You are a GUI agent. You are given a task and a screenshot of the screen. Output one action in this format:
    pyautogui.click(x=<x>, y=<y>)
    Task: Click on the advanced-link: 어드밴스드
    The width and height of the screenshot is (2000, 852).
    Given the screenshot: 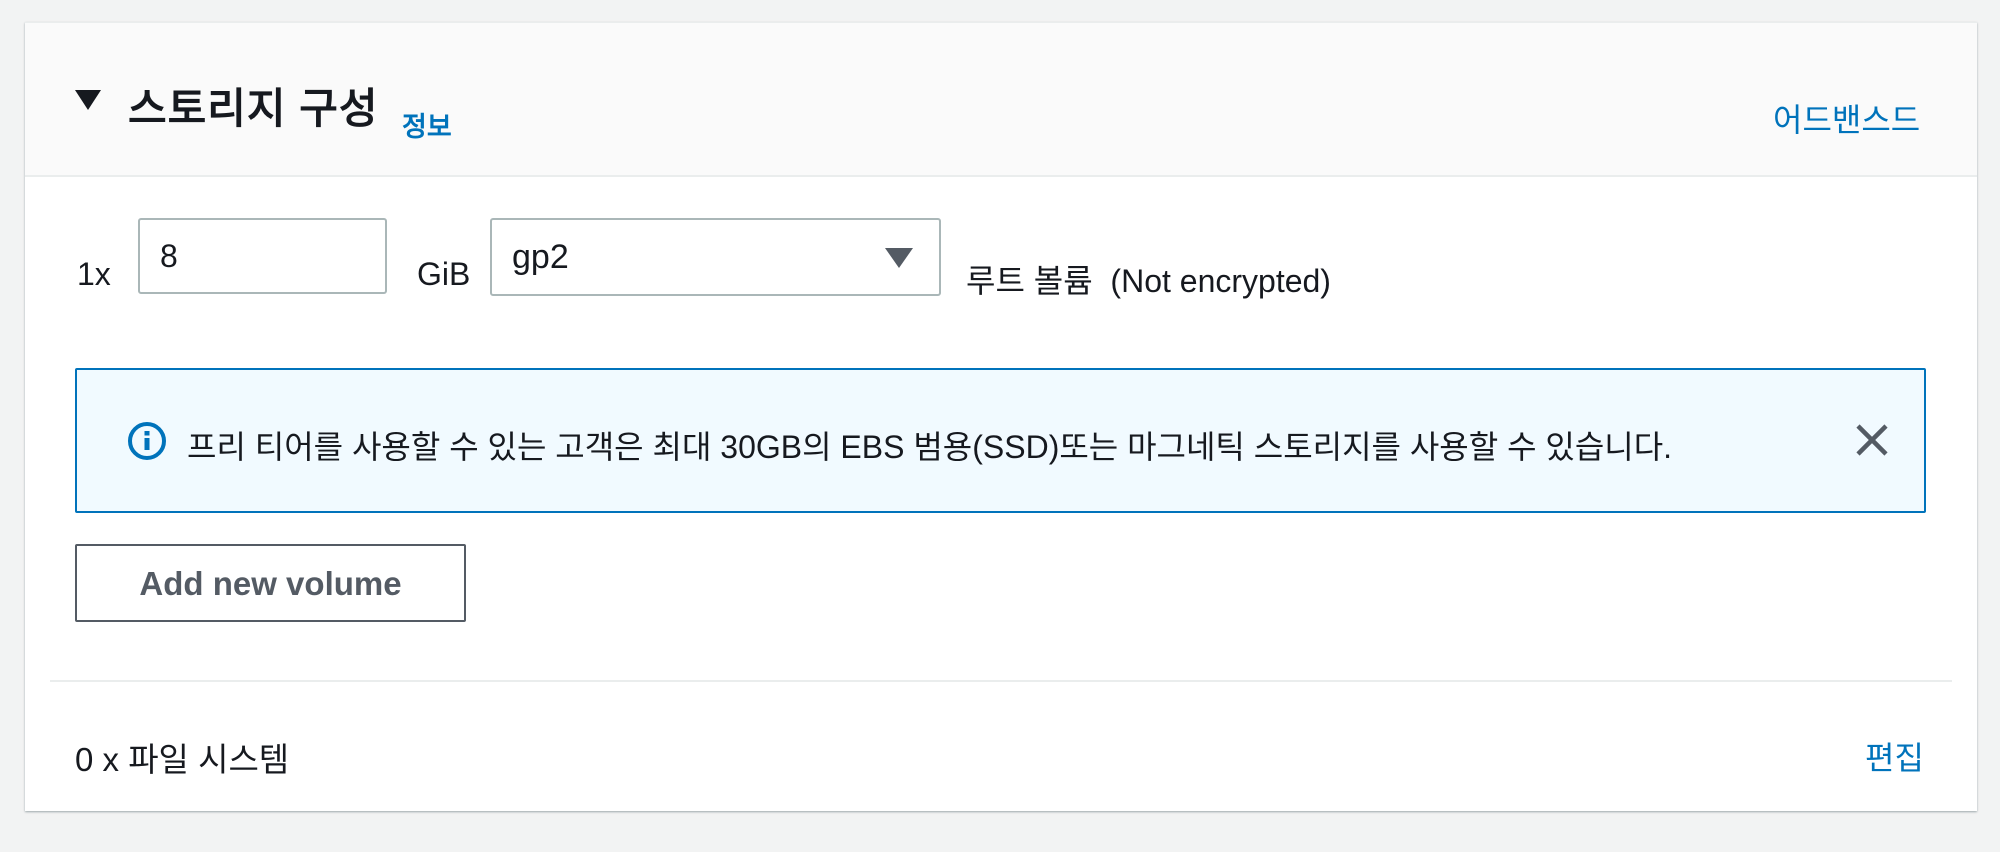 What is the action you would take?
    pyautogui.click(x=1846, y=118)
    